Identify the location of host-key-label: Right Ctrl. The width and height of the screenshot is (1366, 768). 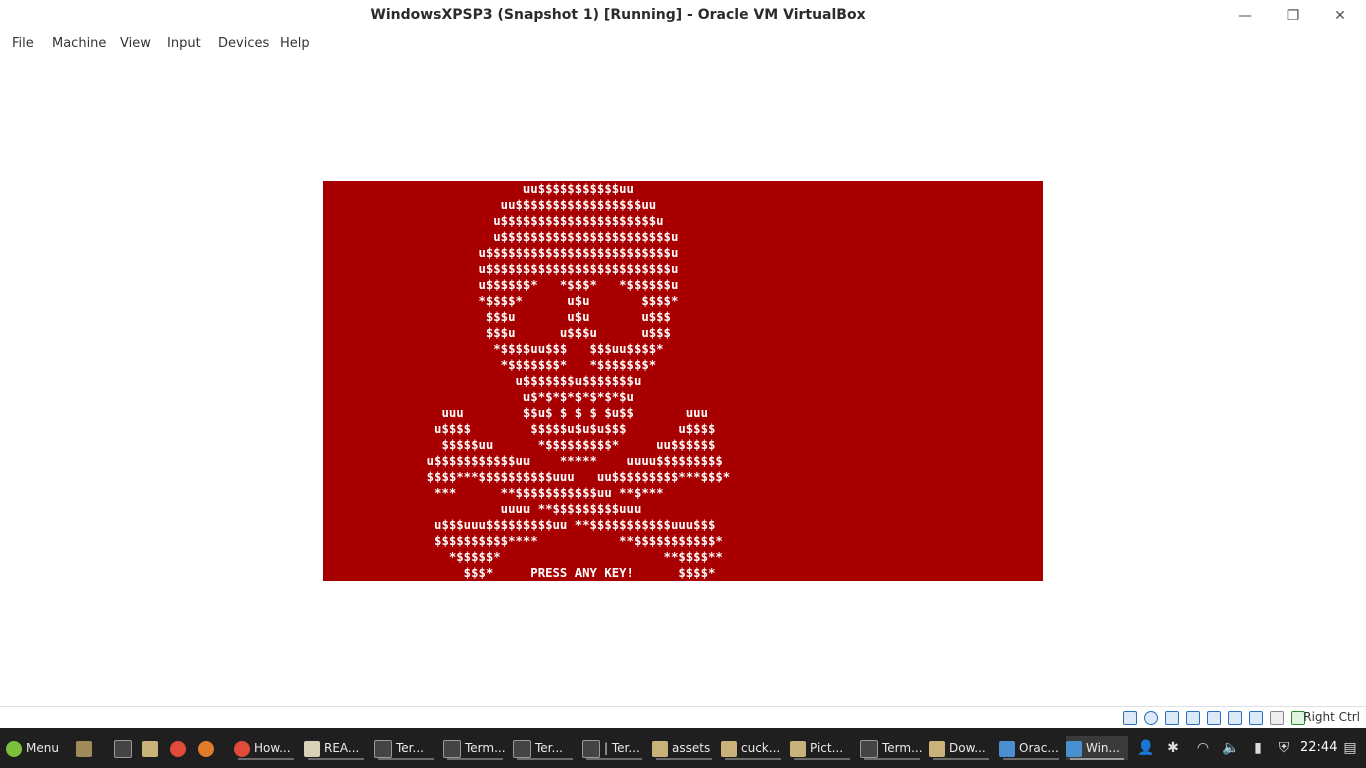
(1331, 717).